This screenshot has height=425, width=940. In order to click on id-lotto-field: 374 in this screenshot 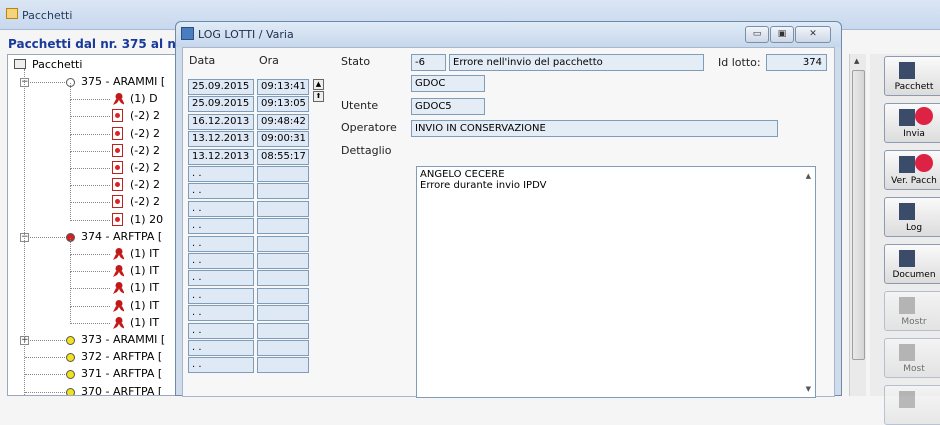, I will do `click(796, 62)`.